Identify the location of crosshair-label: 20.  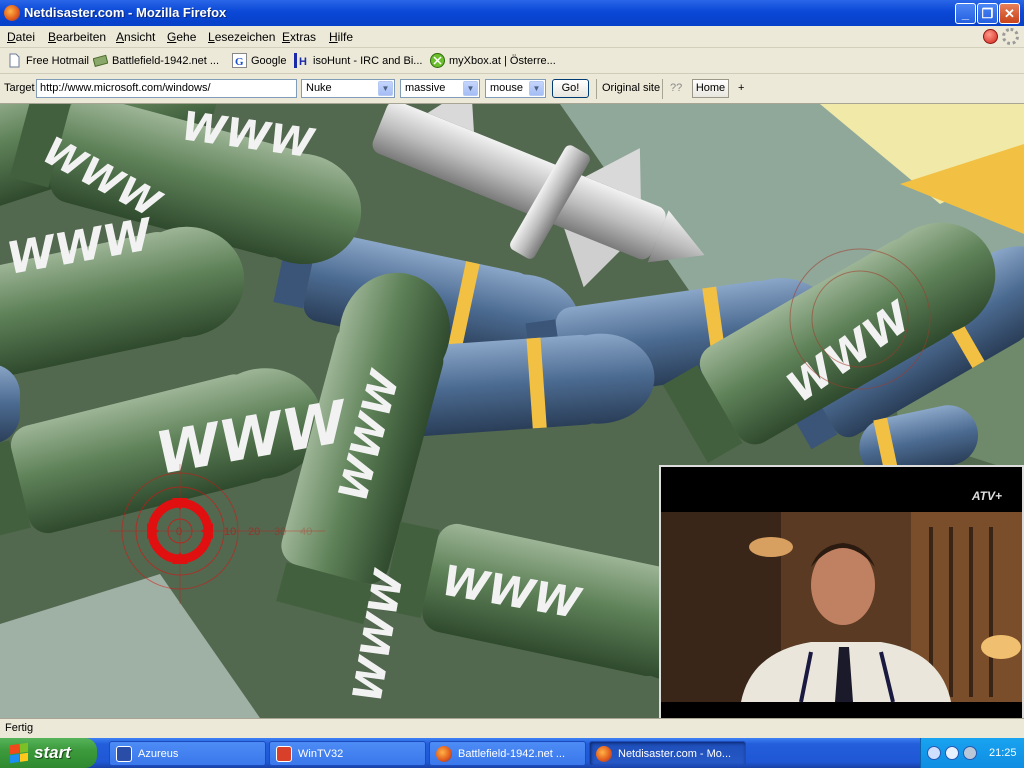
(254, 532).